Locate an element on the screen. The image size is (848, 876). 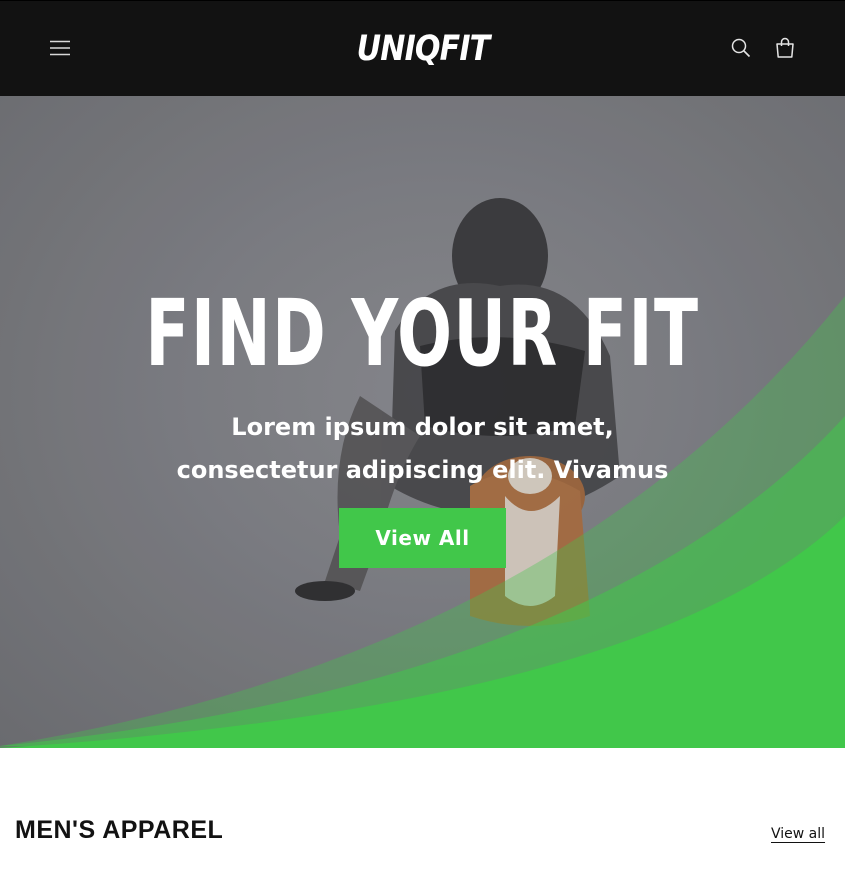
view-all-button: View All is located at coordinates (422, 538).